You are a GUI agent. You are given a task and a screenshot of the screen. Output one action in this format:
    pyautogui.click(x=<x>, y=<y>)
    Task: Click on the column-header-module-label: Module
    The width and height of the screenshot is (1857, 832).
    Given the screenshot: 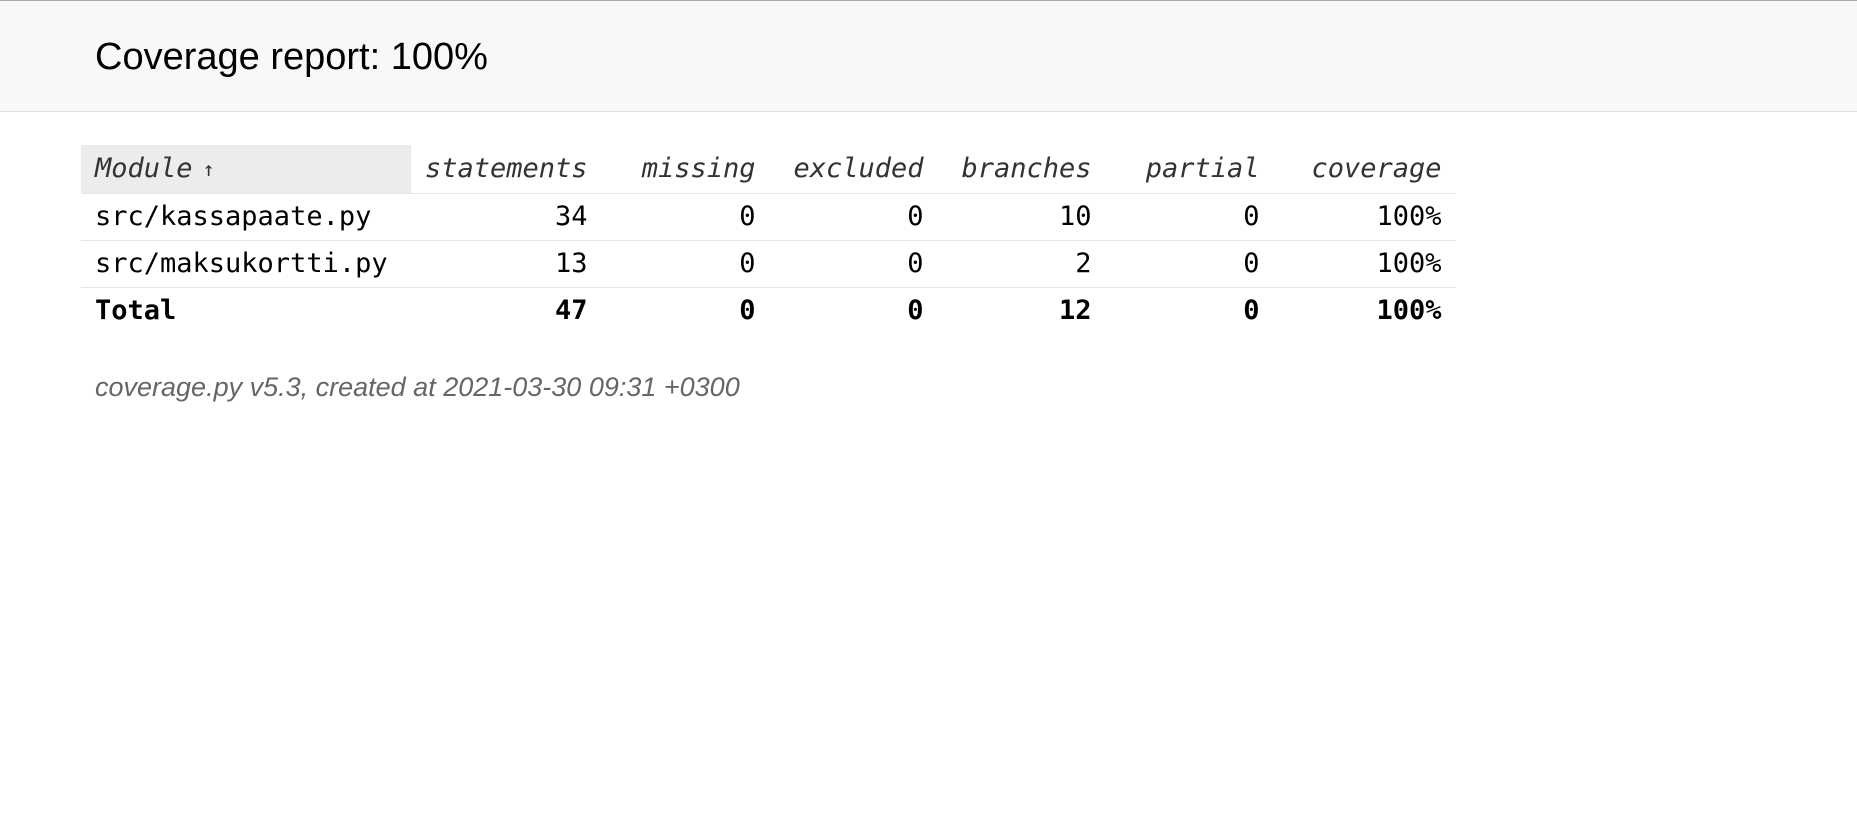 What is the action you would take?
    pyautogui.click(x=144, y=169)
    